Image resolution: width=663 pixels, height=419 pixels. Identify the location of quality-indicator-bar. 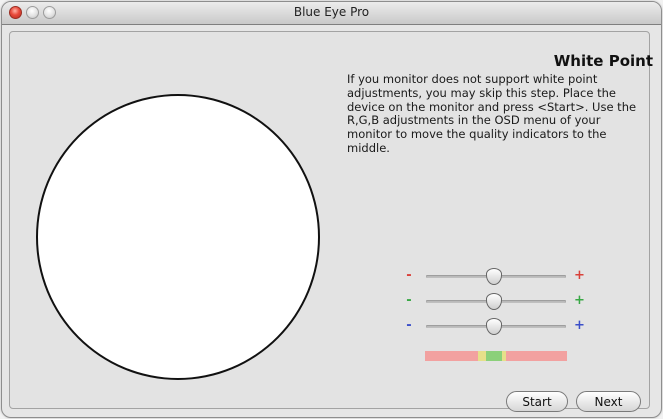
(496, 356).